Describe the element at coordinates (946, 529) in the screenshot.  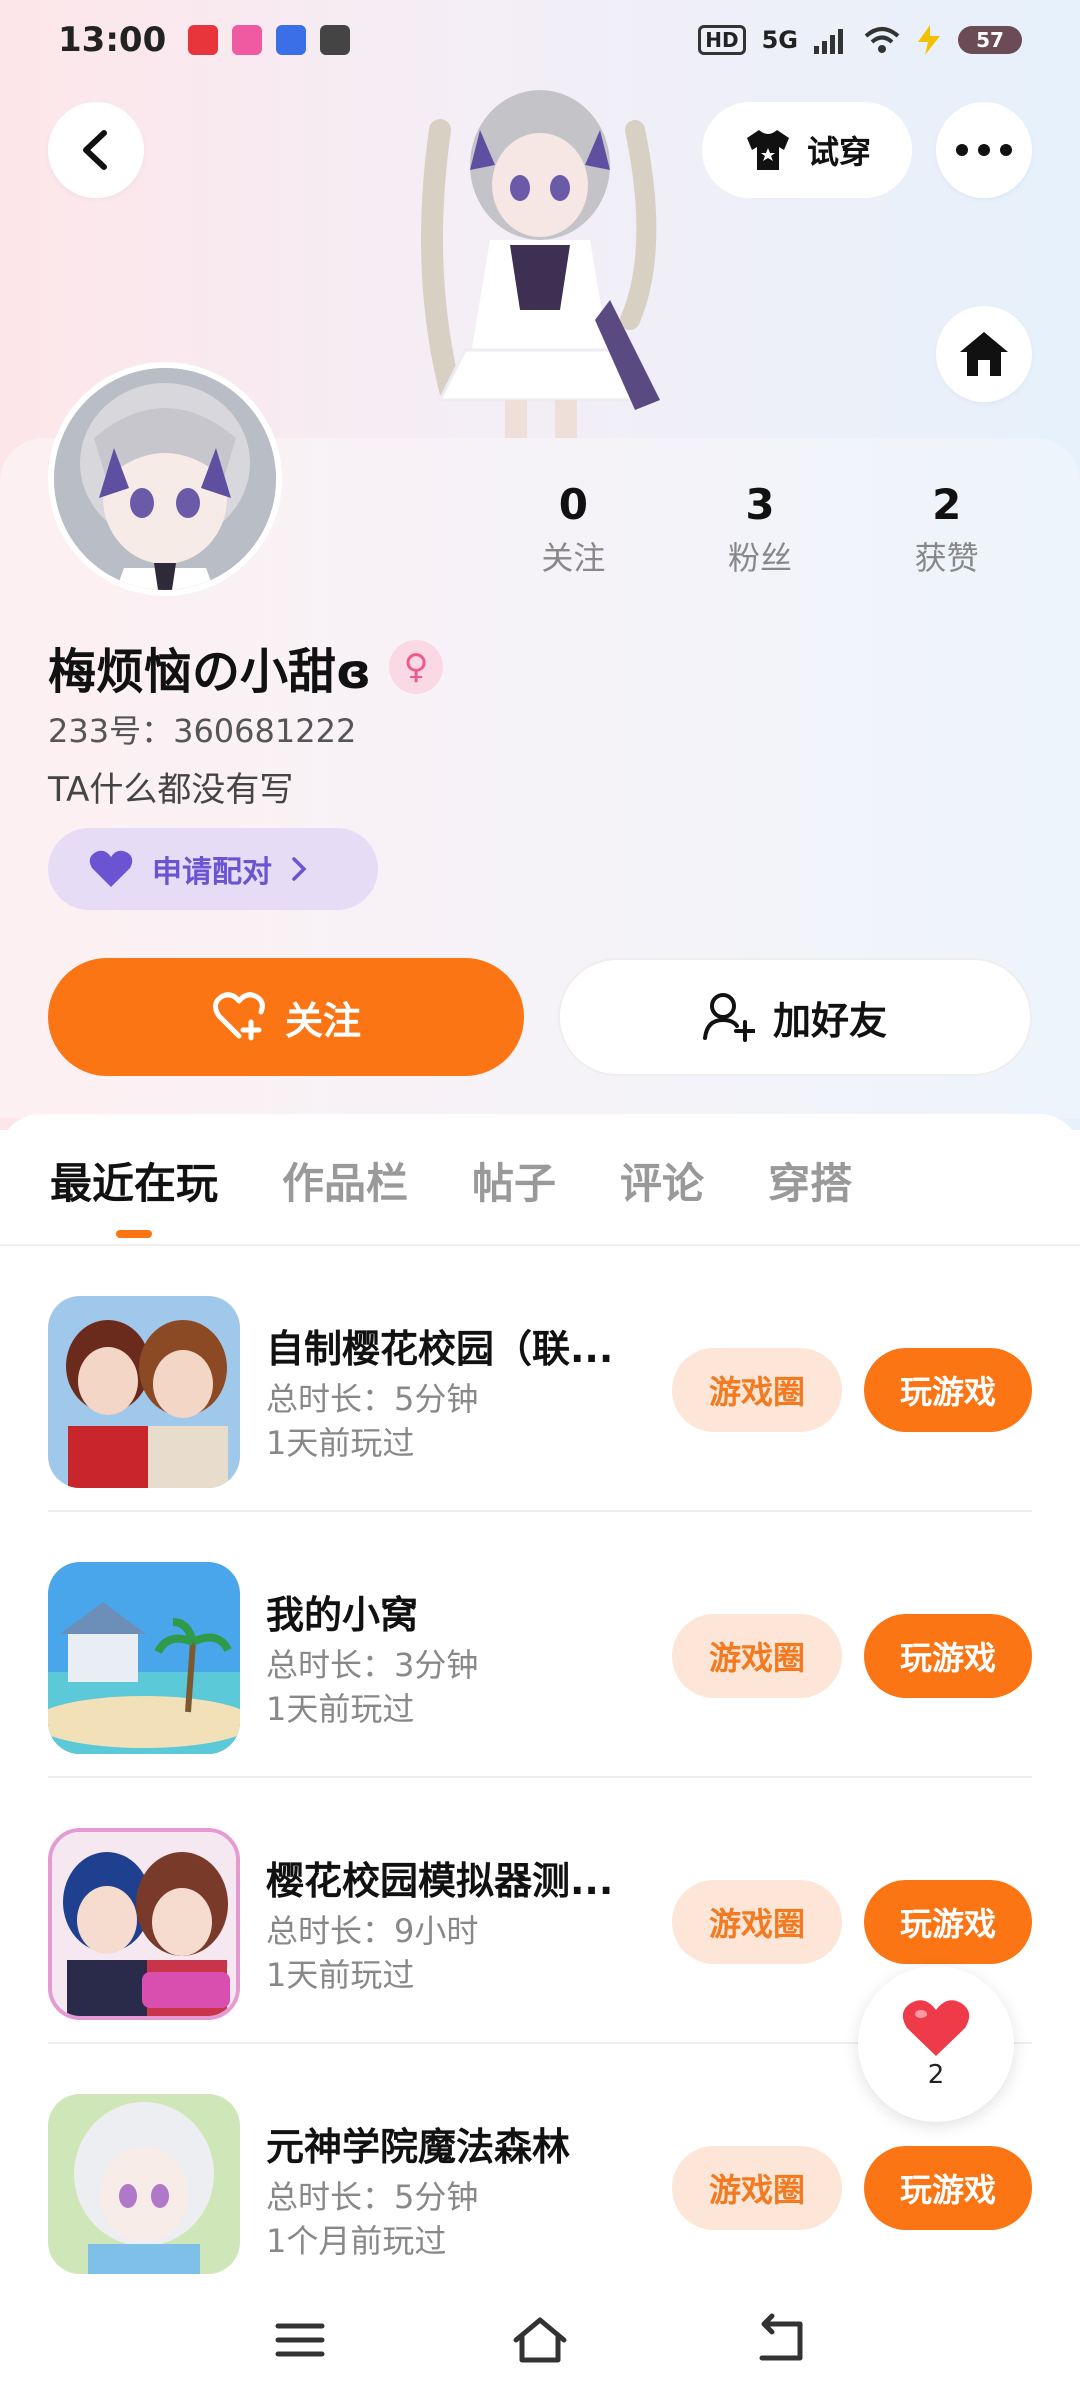
I see `stat-likes: 2 获赞` at that location.